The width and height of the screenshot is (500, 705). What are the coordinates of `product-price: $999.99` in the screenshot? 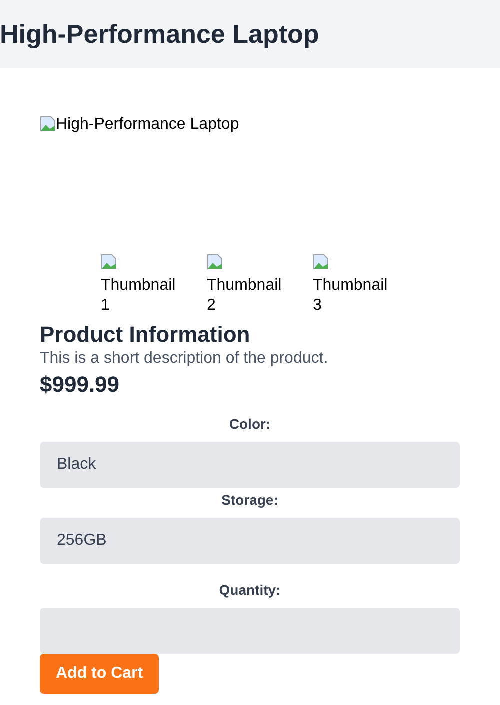 It's located at (80, 385).